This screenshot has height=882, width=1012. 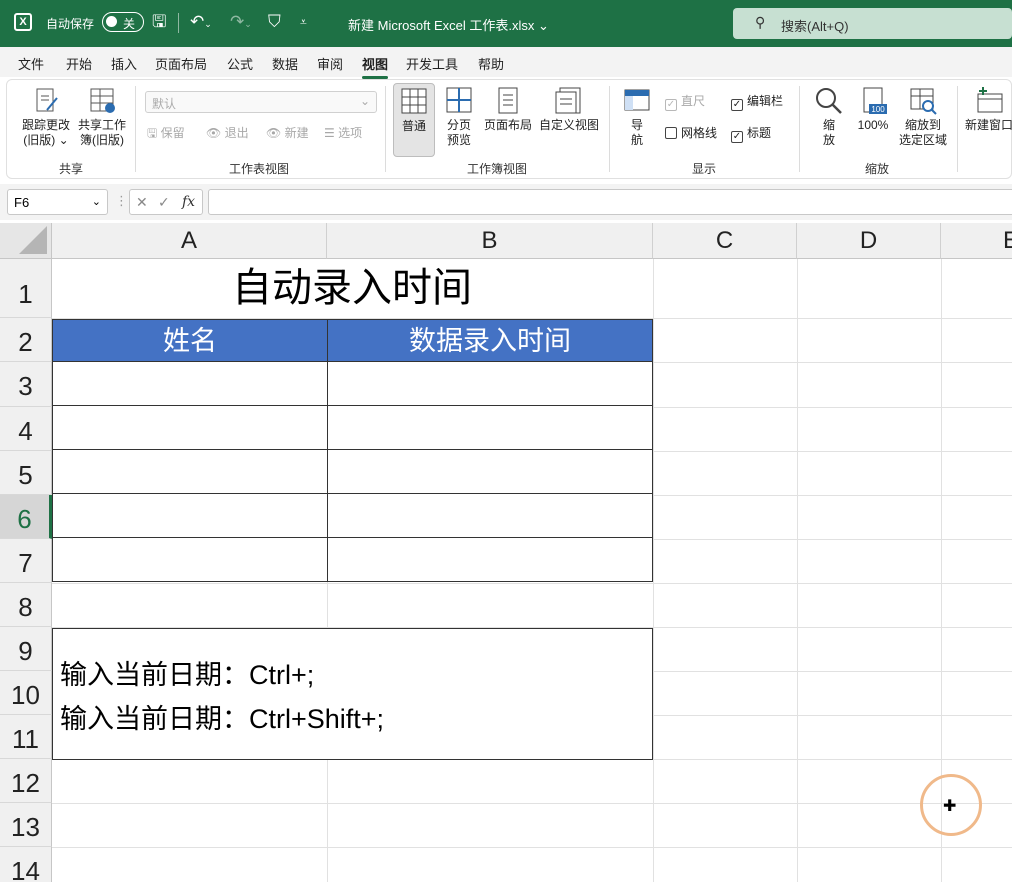 I want to click on cell-a4, so click(x=190, y=427).